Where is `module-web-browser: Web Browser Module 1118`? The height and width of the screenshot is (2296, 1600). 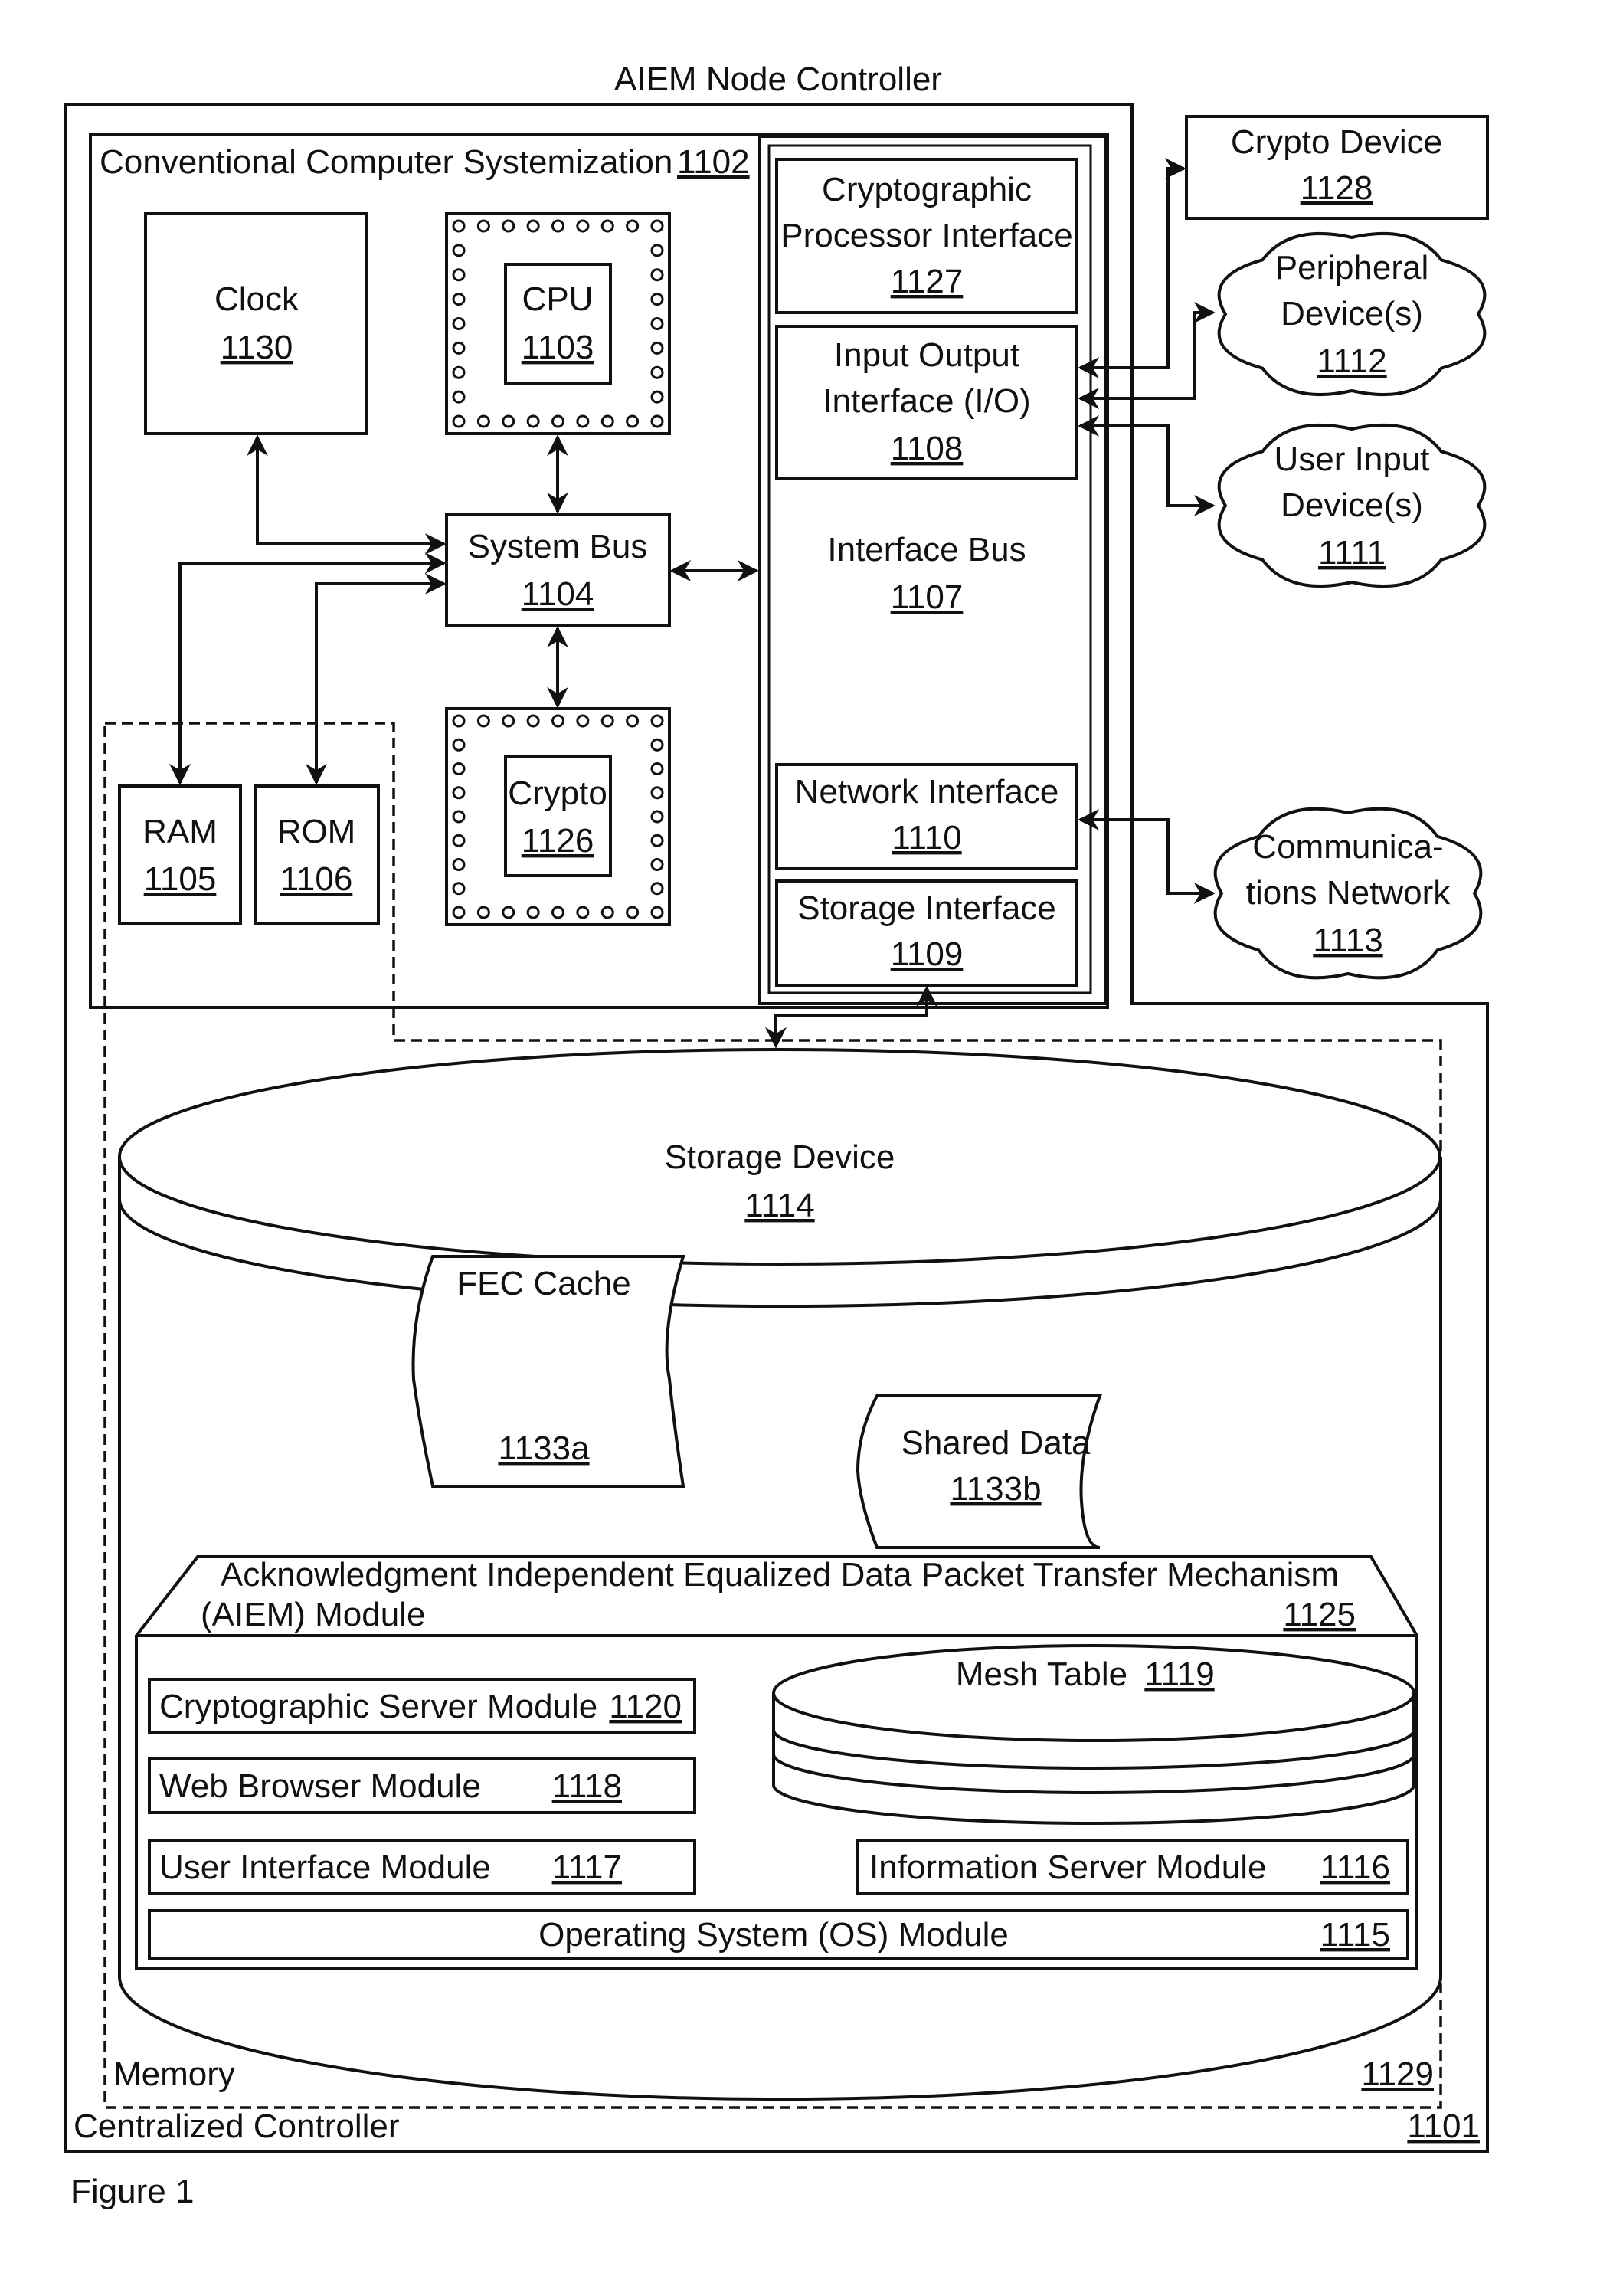
module-web-browser: Web Browser Module 1118 is located at coordinates (422, 1786).